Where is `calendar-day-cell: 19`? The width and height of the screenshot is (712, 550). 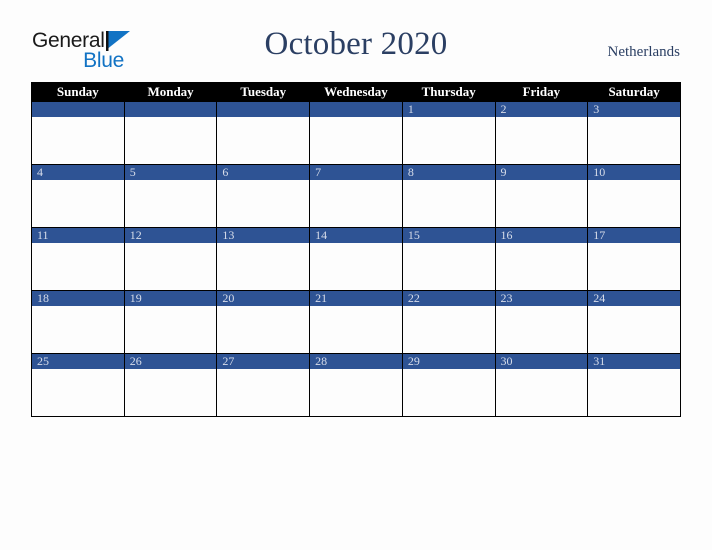
calendar-day-cell: 19 is located at coordinates (170, 322).